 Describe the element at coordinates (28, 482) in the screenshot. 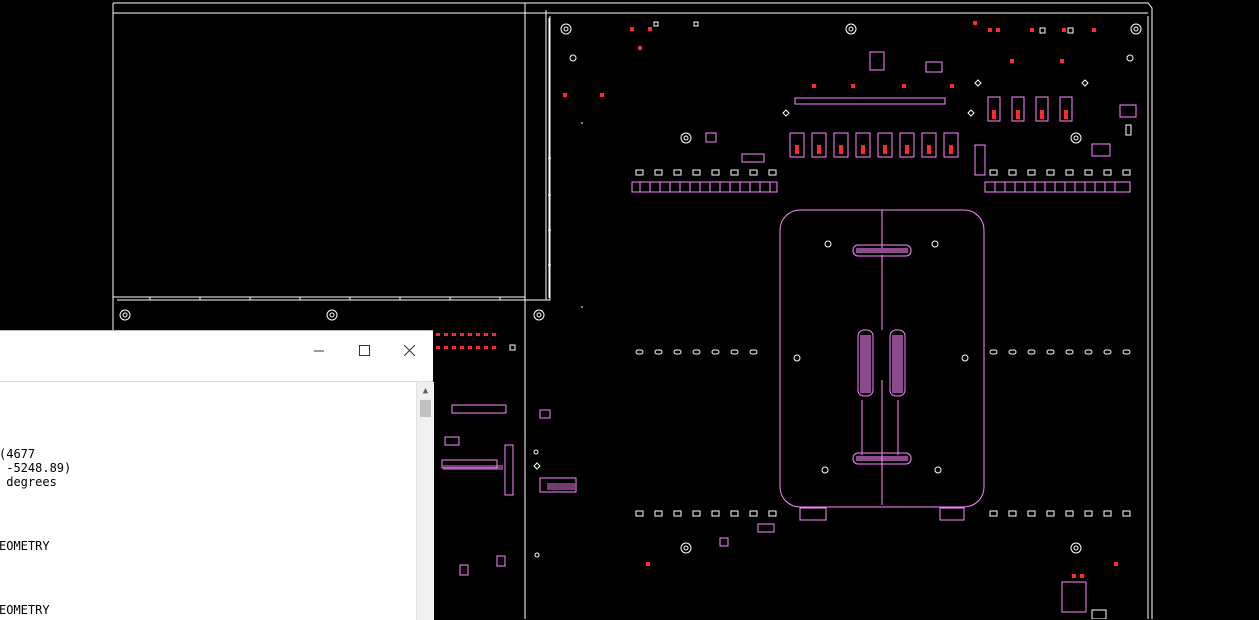

I see `console-line: degrees` at that location.